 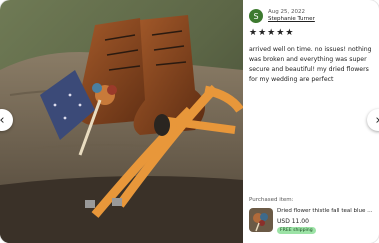 What do you see at coordinates (296, 230) in the screenshot?
I see `free-shipping-badge: FREE shipping` at bounding box center [296, 230].